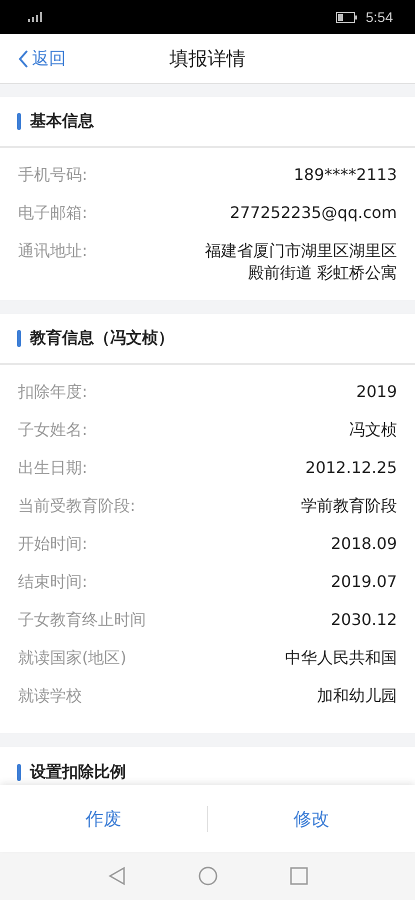 The width and height of the screenshot is (415, 900). Describe the element at coordinates (42, 58) in the screenshot. I see `back-button: 返回` at that location.